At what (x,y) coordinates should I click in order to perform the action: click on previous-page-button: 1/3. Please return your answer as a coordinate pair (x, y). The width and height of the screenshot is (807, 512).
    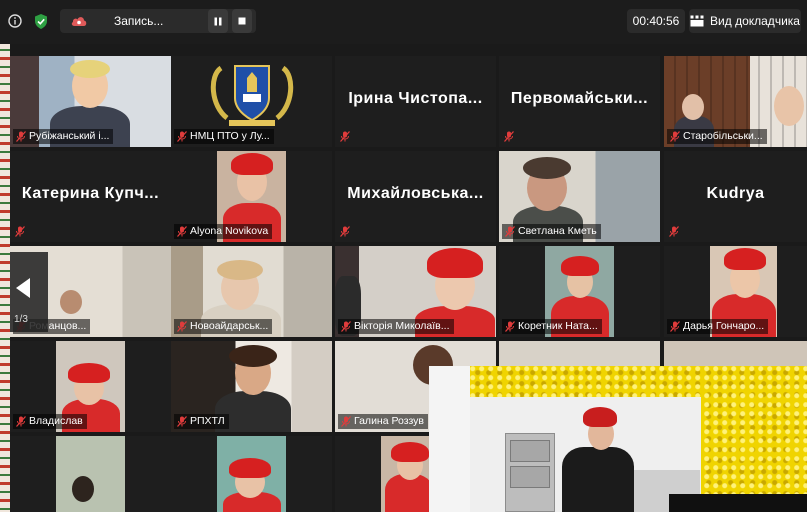
    Looking at the image, I should click on (29, 292).